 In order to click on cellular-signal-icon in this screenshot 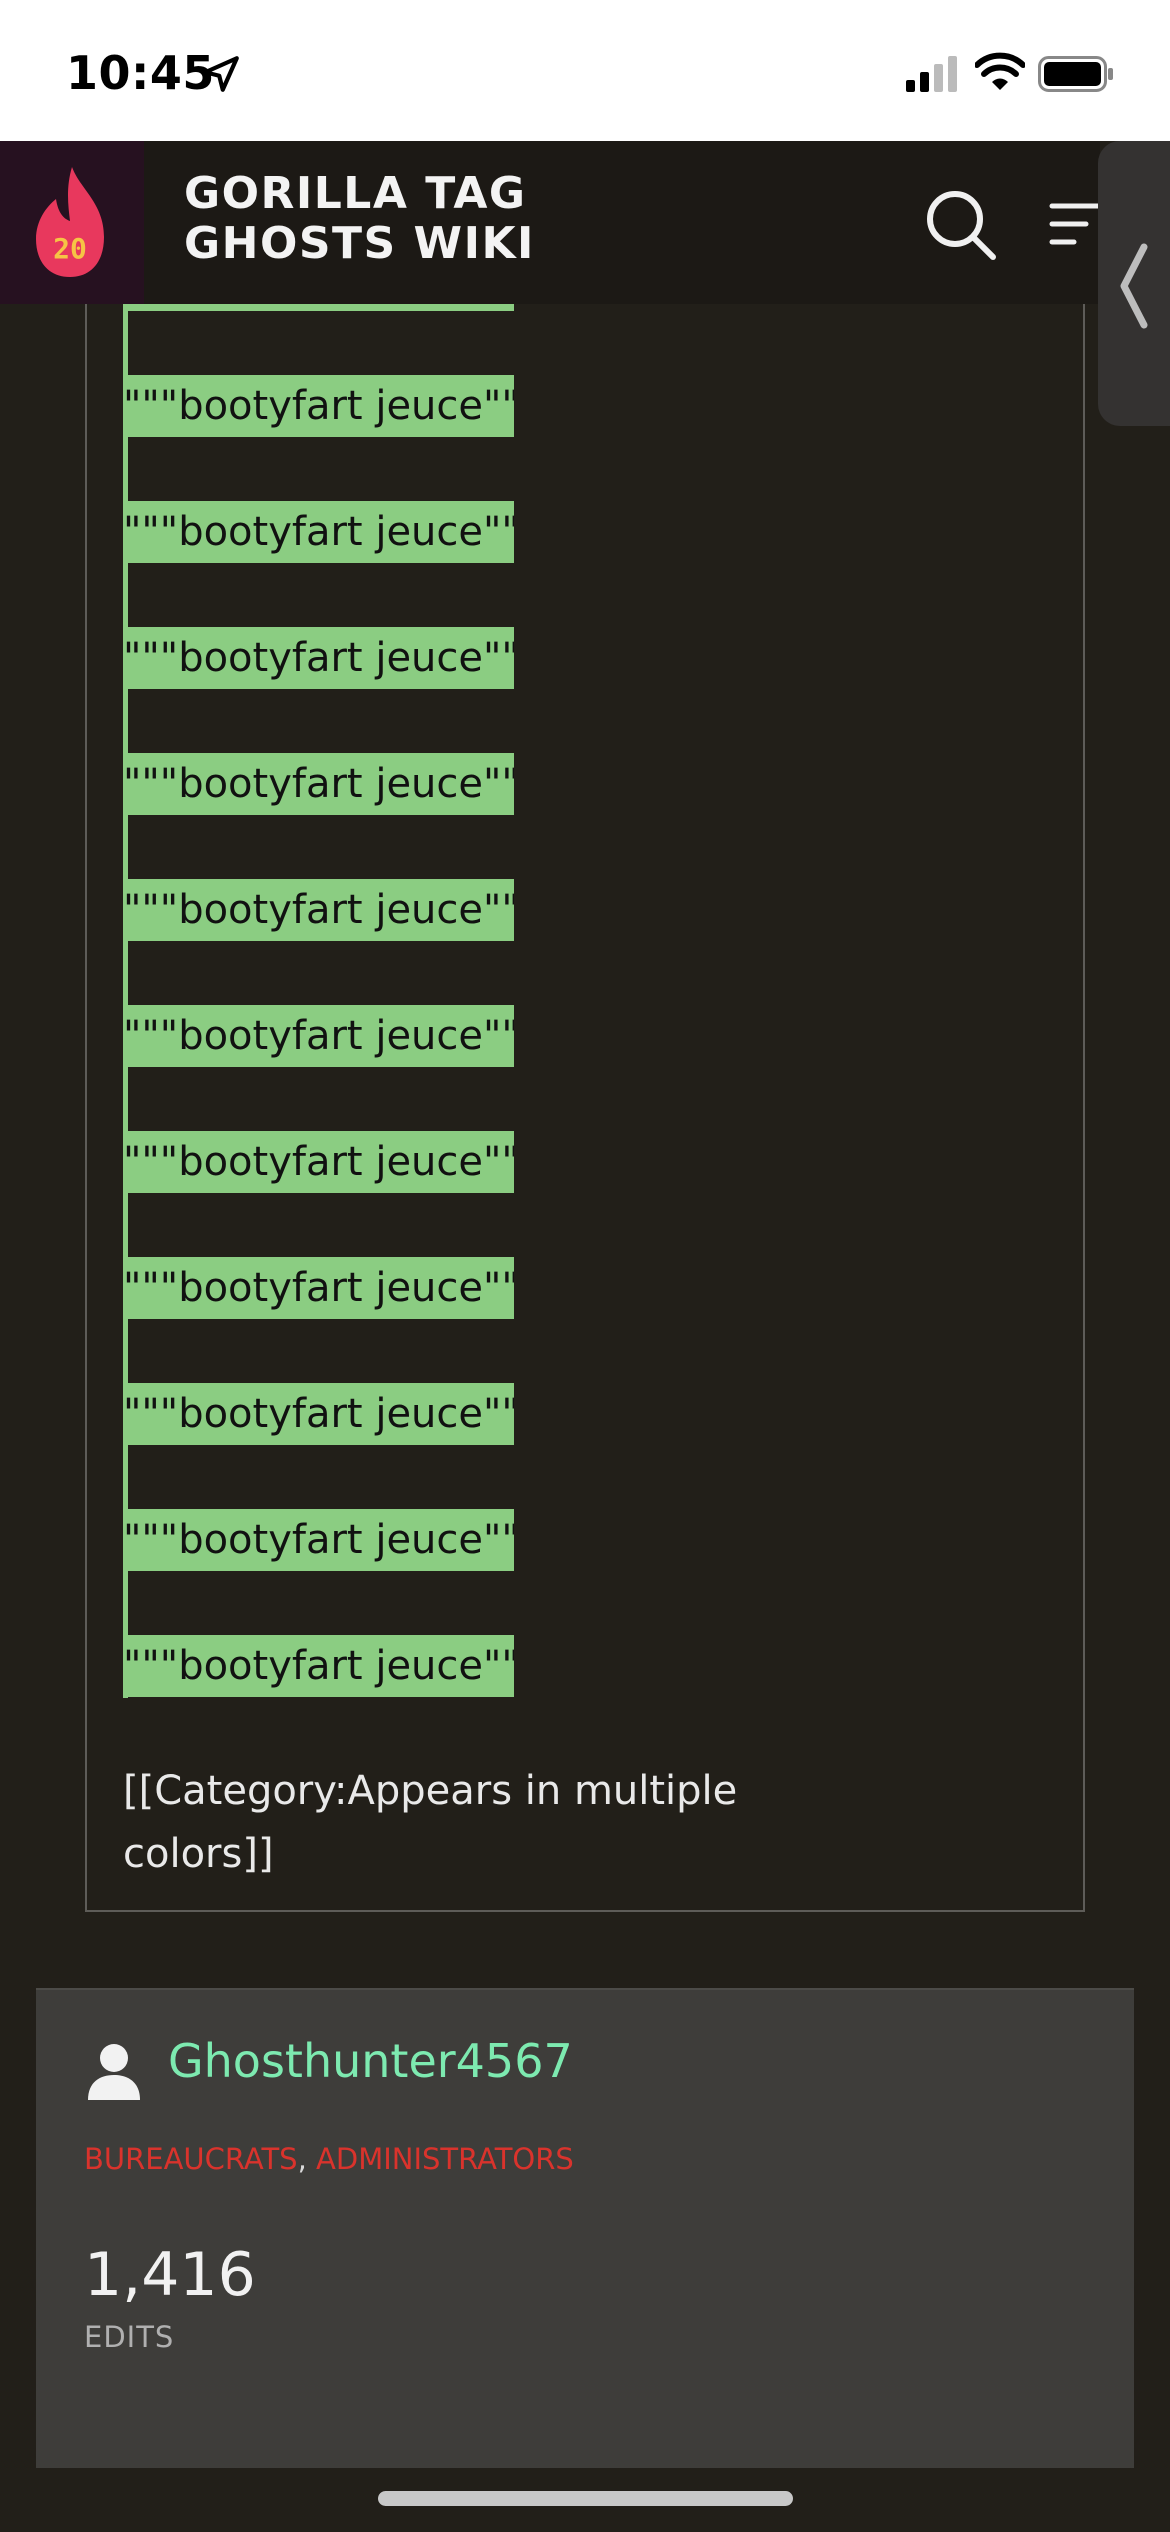, I will do `click(931, 74)`.